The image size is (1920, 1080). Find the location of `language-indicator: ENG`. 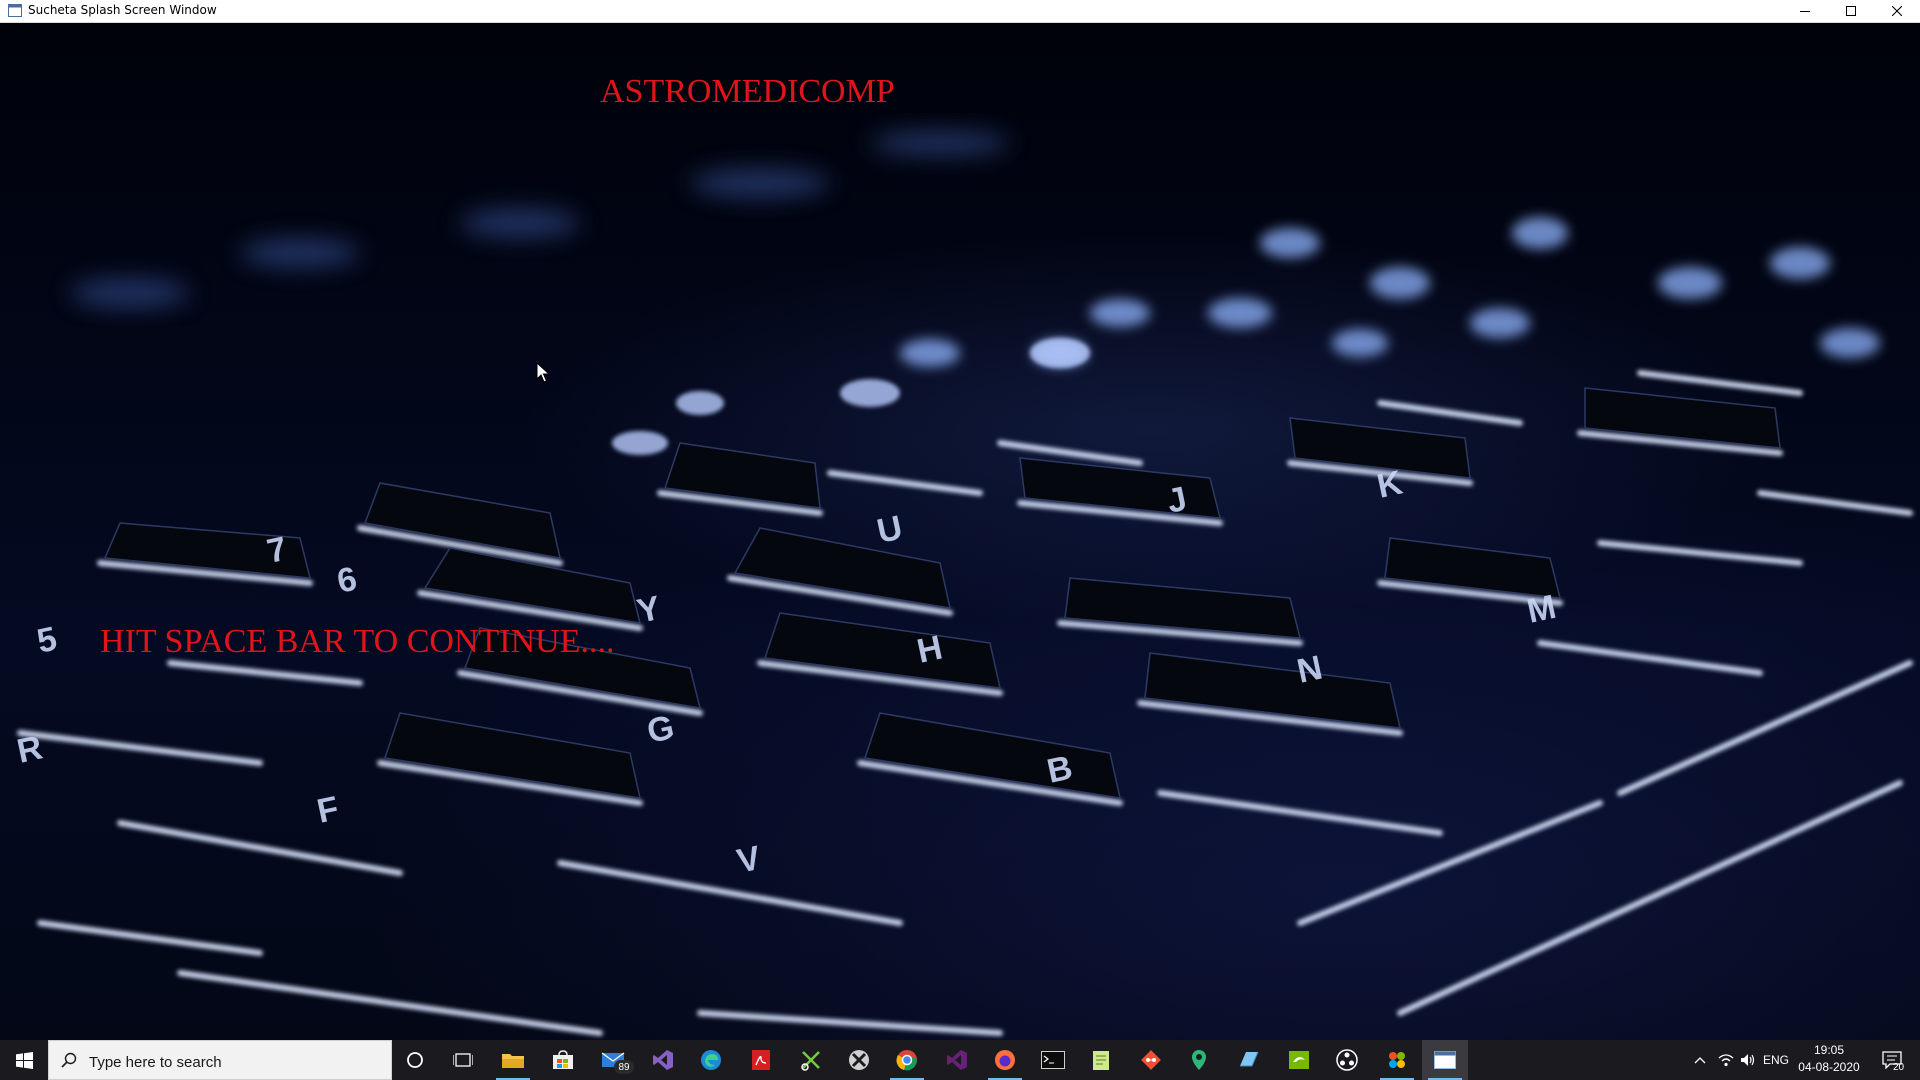

language-indicator: ENG is located at coordinates (1776, 1060).